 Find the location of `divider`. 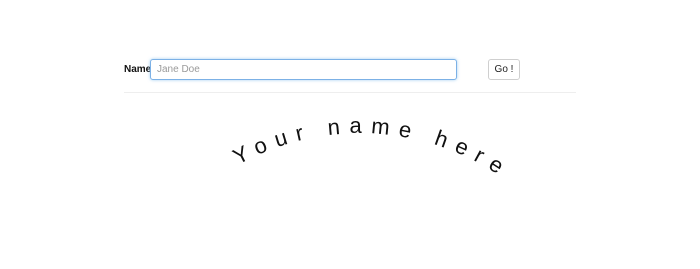

divider is located at coordinates (350, 92).